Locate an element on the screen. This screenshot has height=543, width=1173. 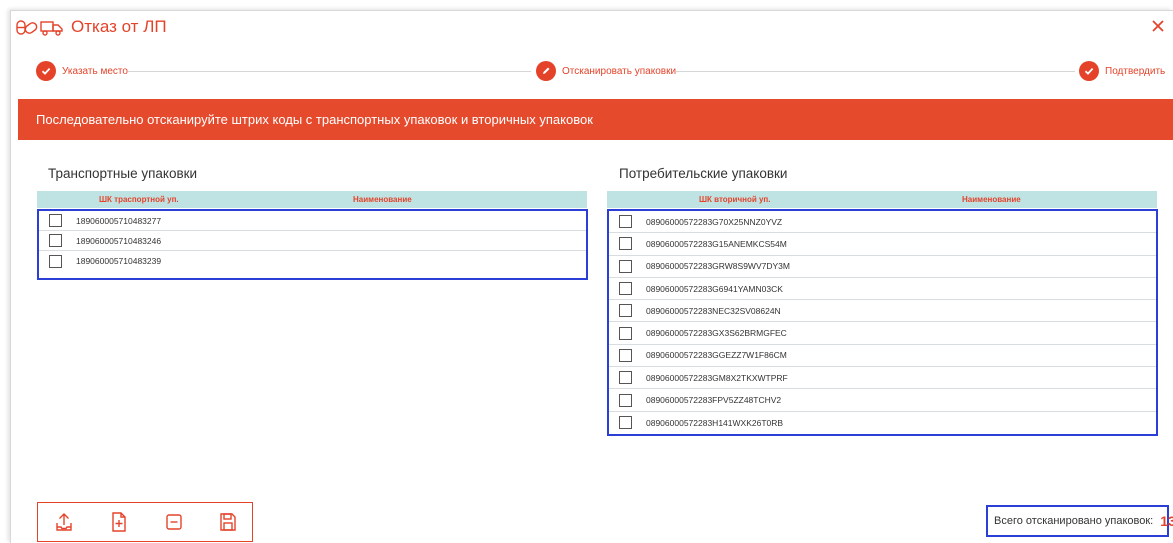
transport-table-header: ШК траспортной уп. Наименование is located at coordinates (312, 199).